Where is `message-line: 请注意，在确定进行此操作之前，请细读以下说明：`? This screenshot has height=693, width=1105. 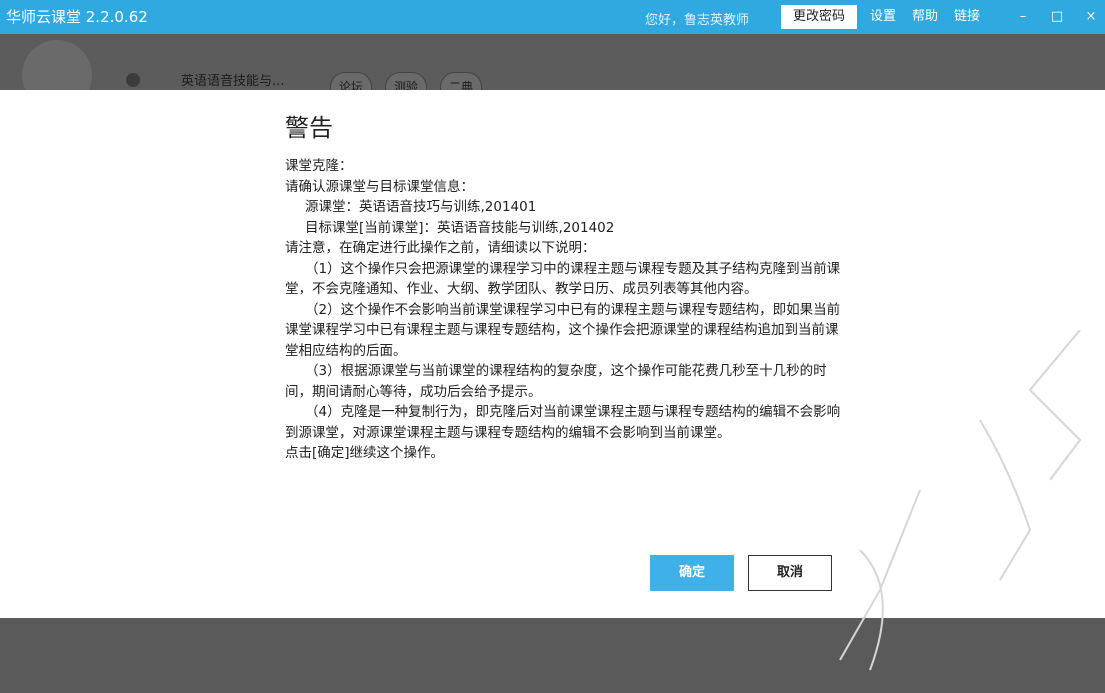
message-line: 请注意，在确定进行此操作之前，请细读以下说明： is located at coordinates (440, 248).